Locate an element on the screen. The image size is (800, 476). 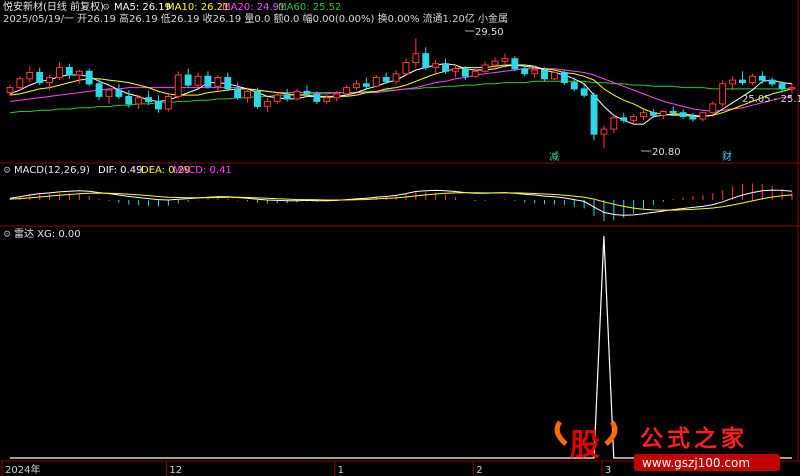
radar-title: 雷达 XG: 0.00 is located at coordinates (47, 234).